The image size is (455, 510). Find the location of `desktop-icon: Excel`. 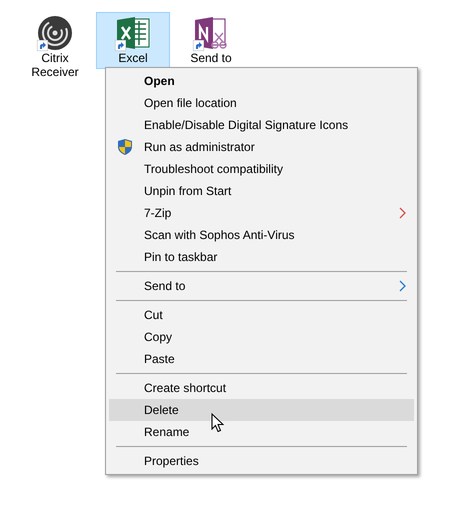

desktop-icon: Excel is located at coordinates (133, 40).